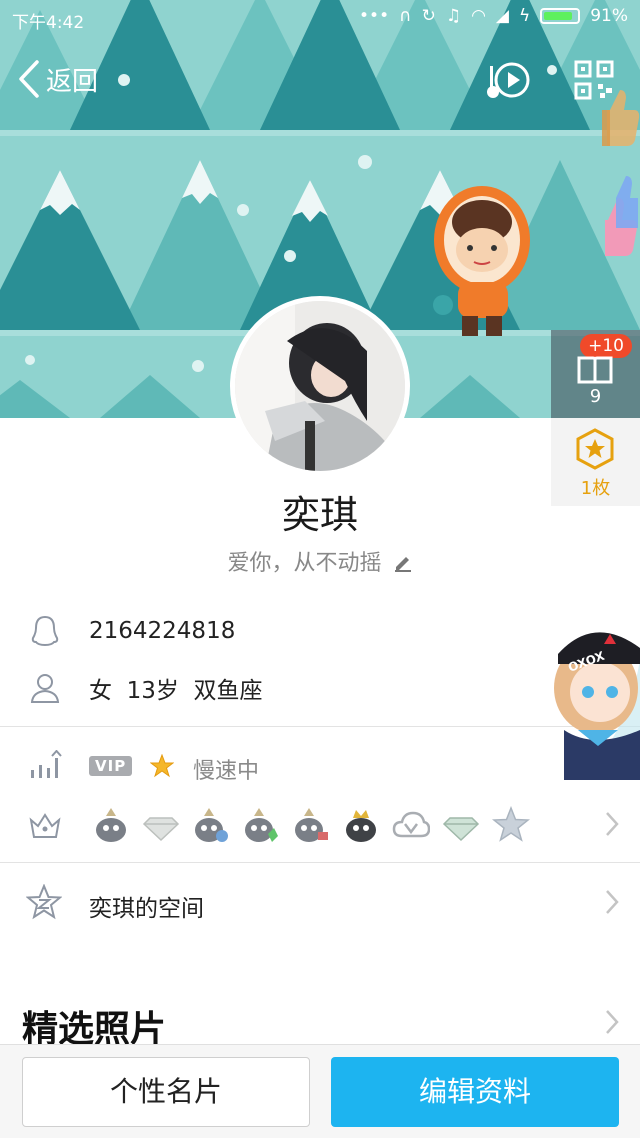  What do you see at coordinates (595, 449) in the screenshot?
I see `medal-star-icon` at bounding box center [595, 449].